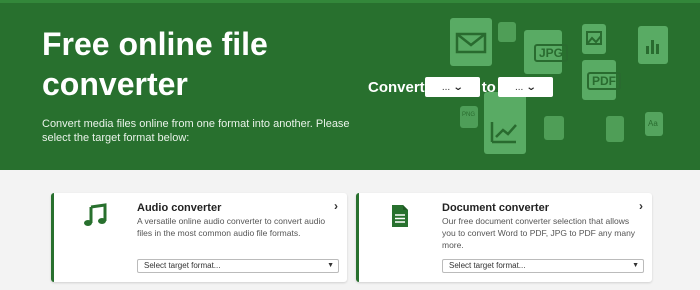  I want to click on pdf-file-icon: PDF, so click(601, 80).